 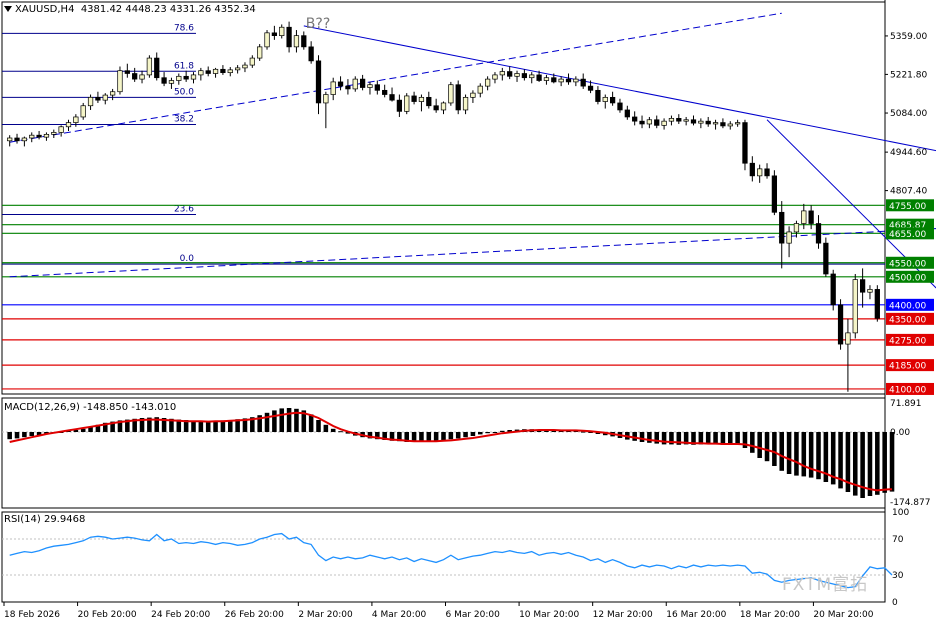 I want to click on price-tick-label: 4807.40, so click(x=908, y=192).